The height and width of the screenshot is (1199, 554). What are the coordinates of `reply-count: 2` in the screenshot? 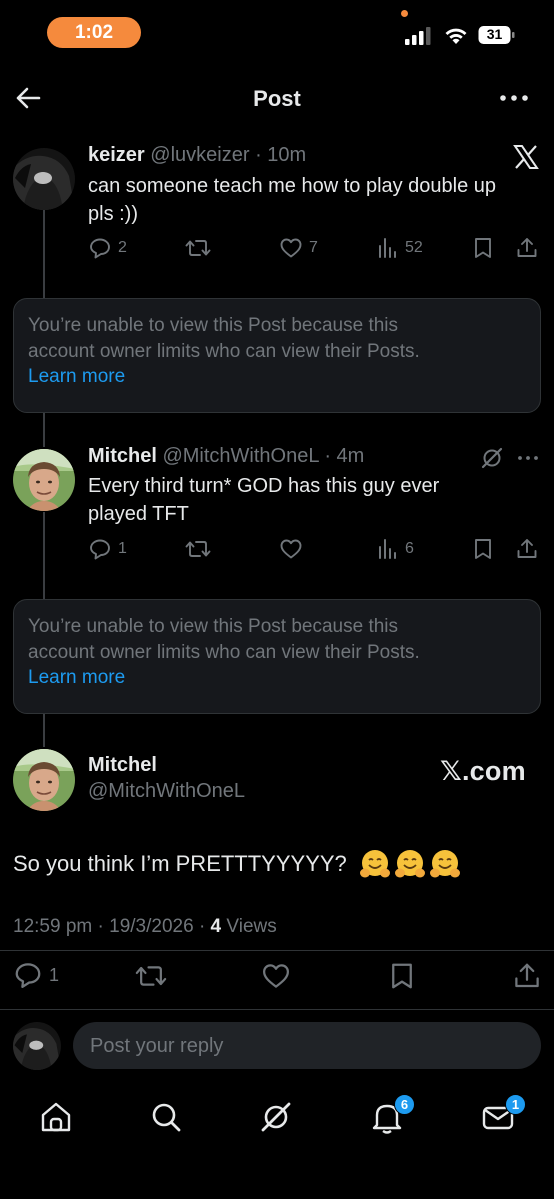 It's located at (122, 247).